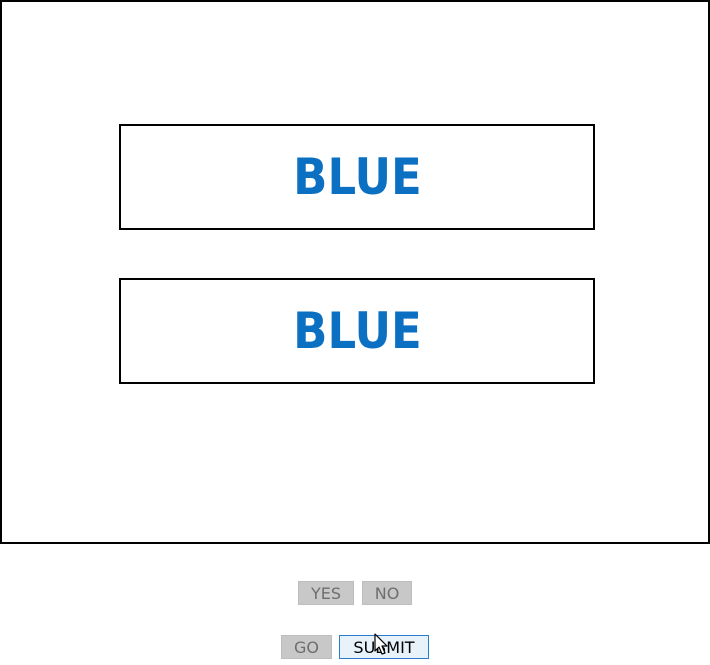 The width and height of the screenshot is (710, 665). What do you see at coordinates (381, 644) in the screenshot?
I see `arrow-pointer-icon` at bounding box center [381, 644].